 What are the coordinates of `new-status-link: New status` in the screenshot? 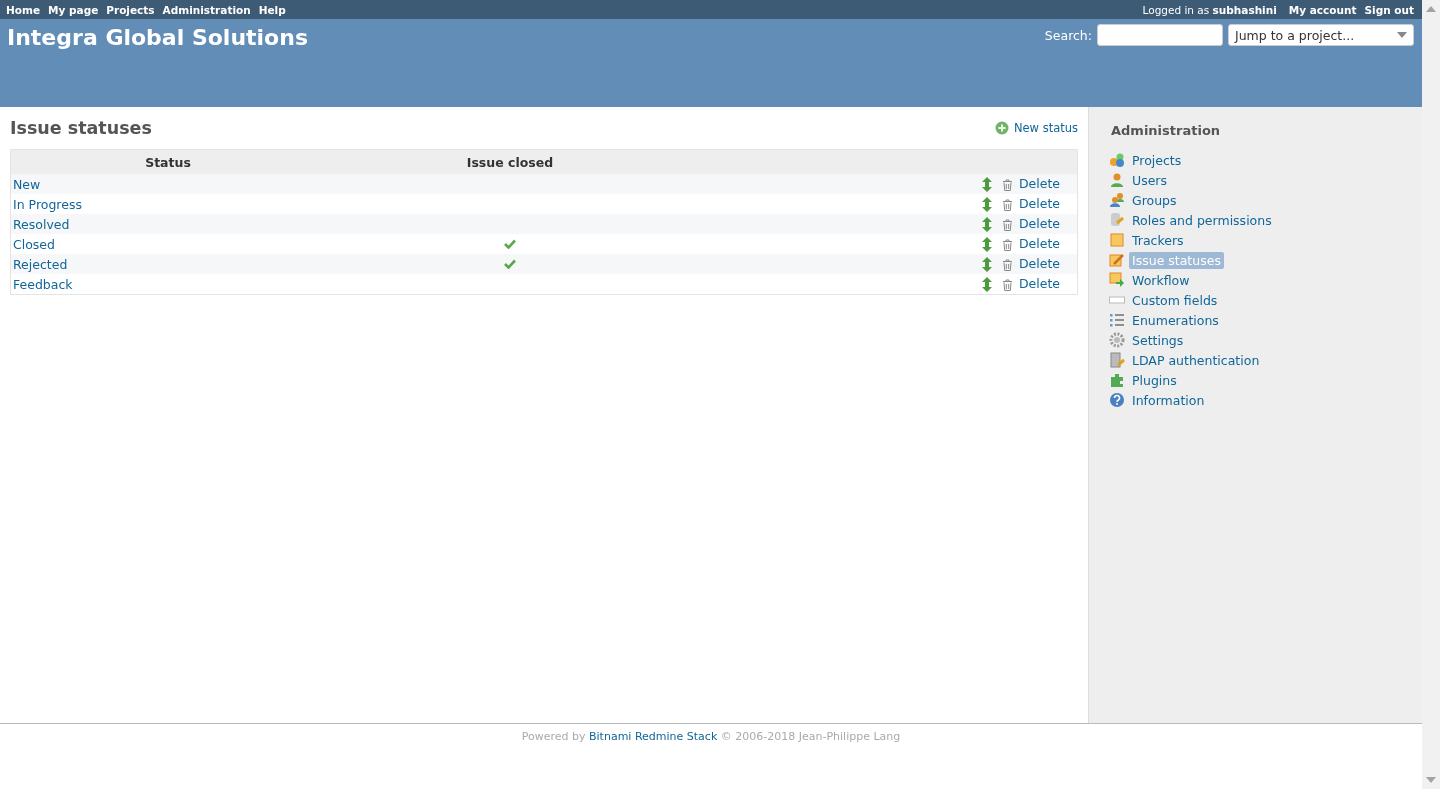 It's located at (1036, 128).